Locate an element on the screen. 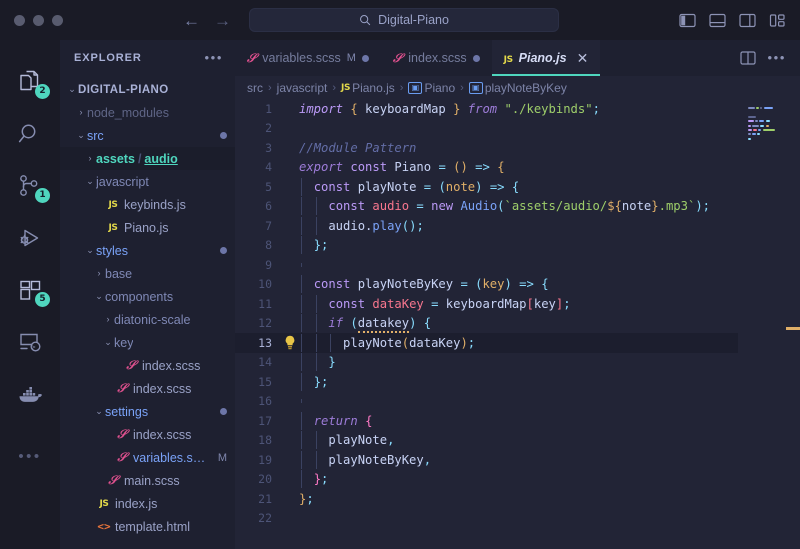 This screenshot has width=800, height=549. breadcrumb-item: src is located at coordinates (255, 88).